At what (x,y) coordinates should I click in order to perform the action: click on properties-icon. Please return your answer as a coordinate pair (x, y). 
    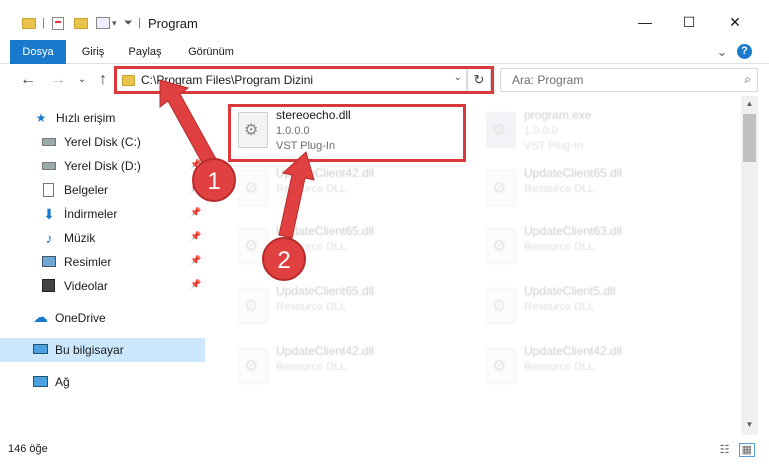
    Looking at the image, I should click on (58, 23).